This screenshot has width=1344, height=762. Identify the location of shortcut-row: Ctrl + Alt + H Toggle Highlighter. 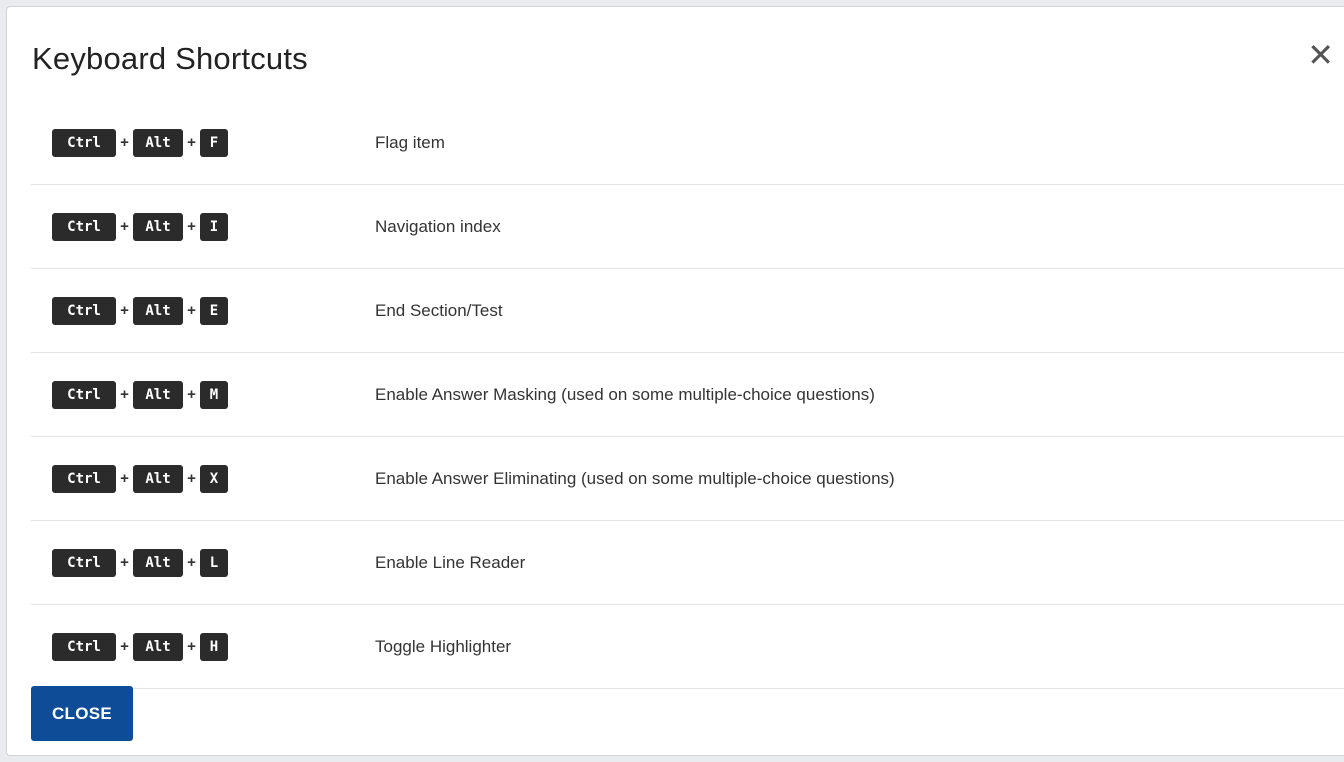
(687, 647).